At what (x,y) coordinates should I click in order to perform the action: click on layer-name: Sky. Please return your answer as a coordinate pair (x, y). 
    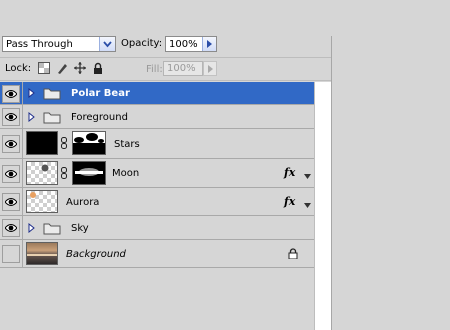
    Looking at the image, I should click on (80, 228).